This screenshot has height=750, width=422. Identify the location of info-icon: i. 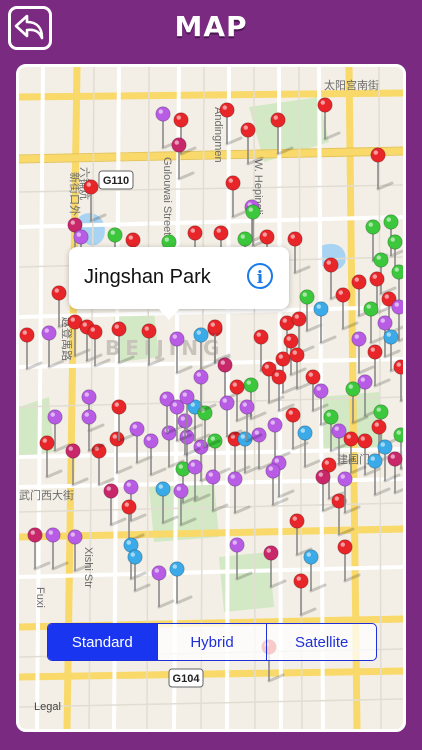
(260, 276).